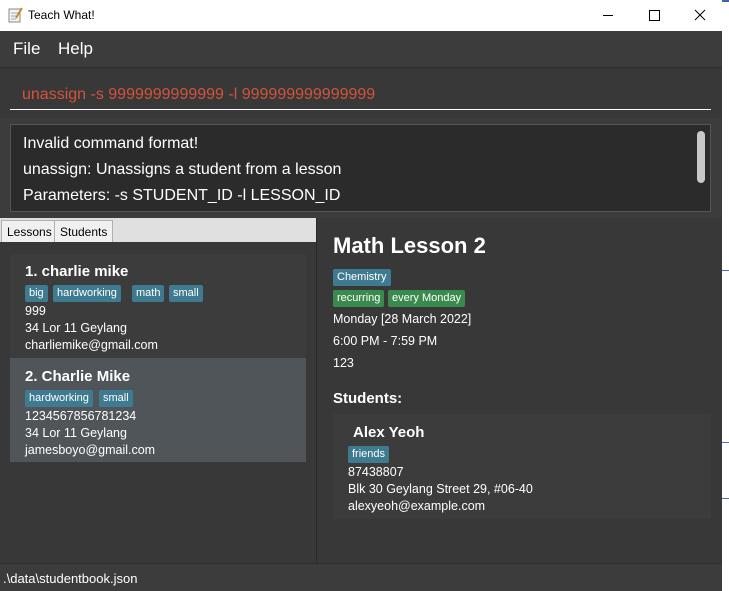 The image size is (729, 591). Describe the element at coordinates (75, 49) in the screenshot. I see `menu-help: Help` at that location.